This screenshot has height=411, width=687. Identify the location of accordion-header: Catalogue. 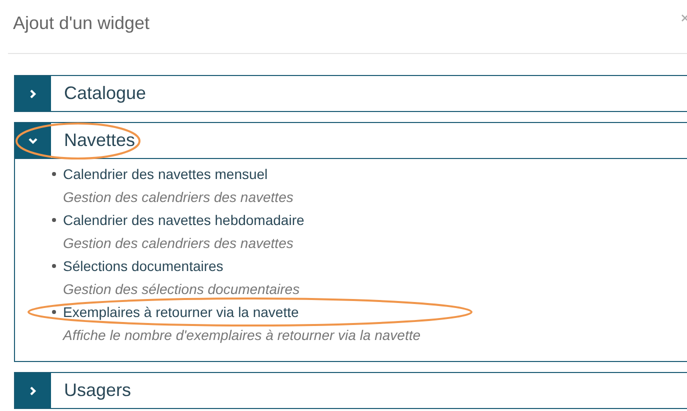
(350, 93).